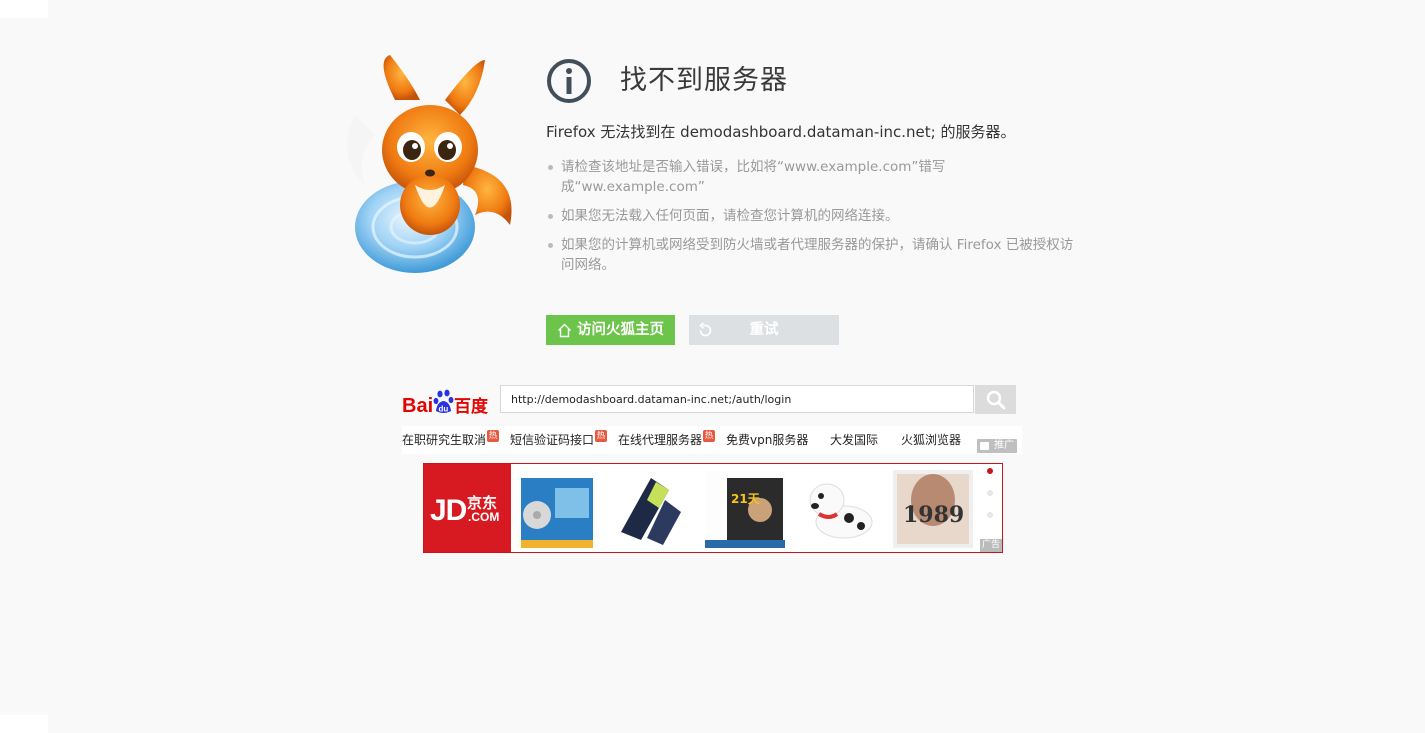  Describe the element at coordinates (704, 80) in the screenshot. I see `page-title: 找不到服务器` at that location.